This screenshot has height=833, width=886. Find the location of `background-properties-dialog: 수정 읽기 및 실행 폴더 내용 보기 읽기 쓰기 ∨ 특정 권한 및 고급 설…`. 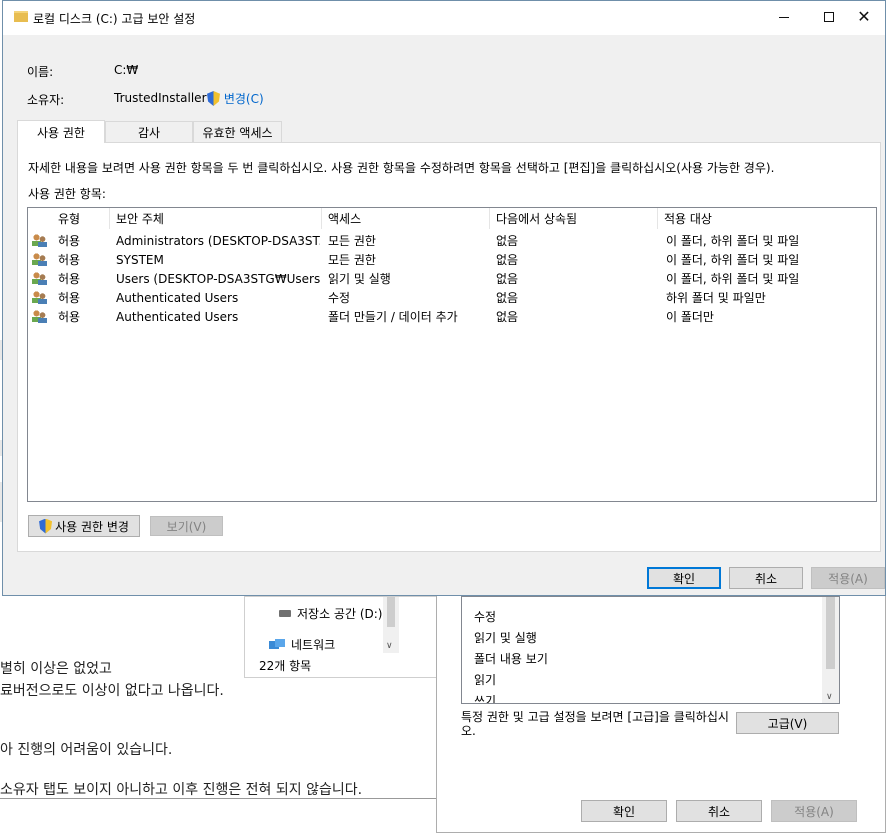

background-properties-dialog: 수정 읽기 및 실행 폴더 내용 보기 읽기 쓰기 ∨ 특정 권한 및 고급 설… is located at coordinates (661, 711).